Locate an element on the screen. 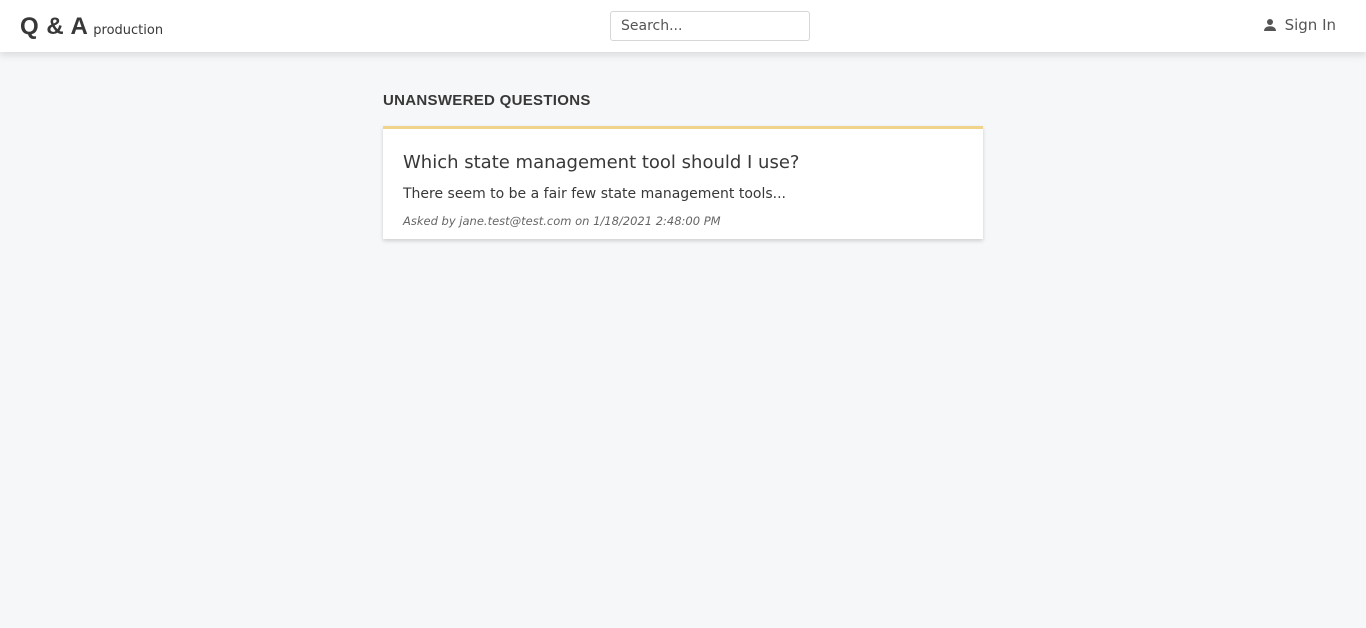  brand-link: Q & A production is located at coordinates (91, 27).